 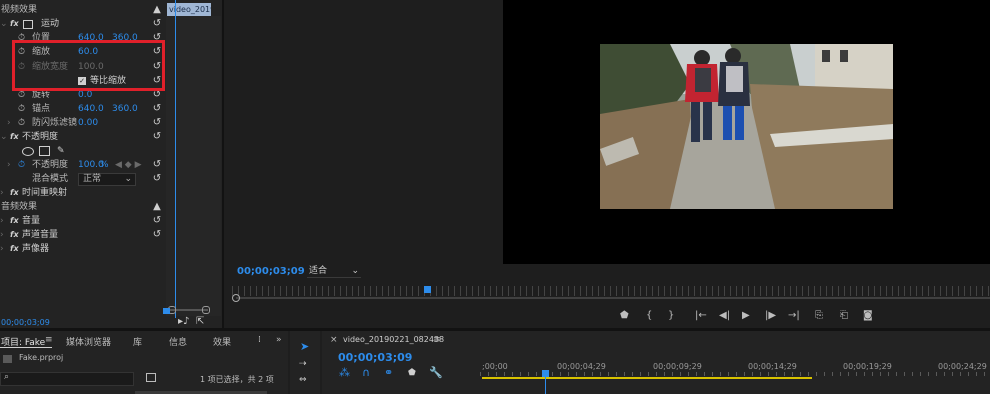 I want to click on fx-badge-disabled: fx, so click(x=14, y=192).